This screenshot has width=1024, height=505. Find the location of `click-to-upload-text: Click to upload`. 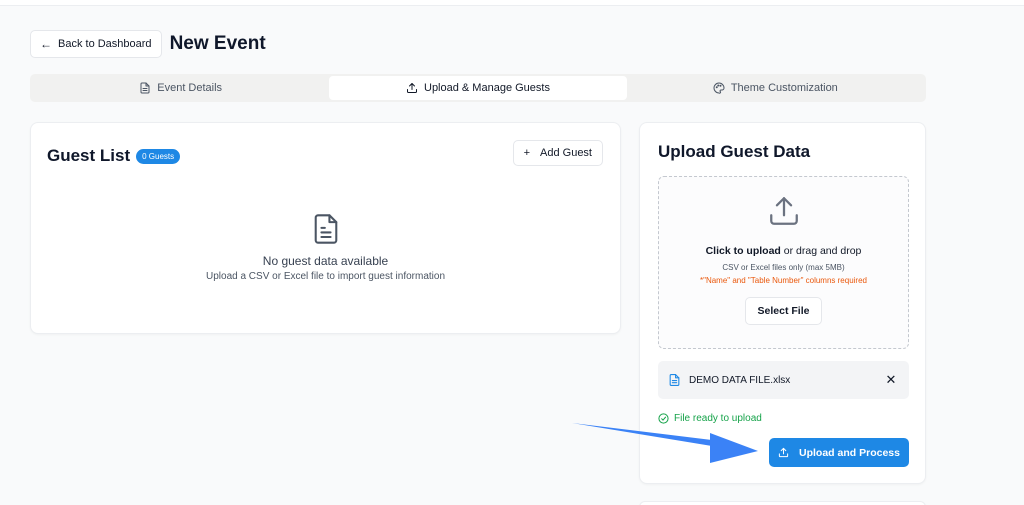

click-to-upload-text: Click to upload is located at coordinates (743, 251).